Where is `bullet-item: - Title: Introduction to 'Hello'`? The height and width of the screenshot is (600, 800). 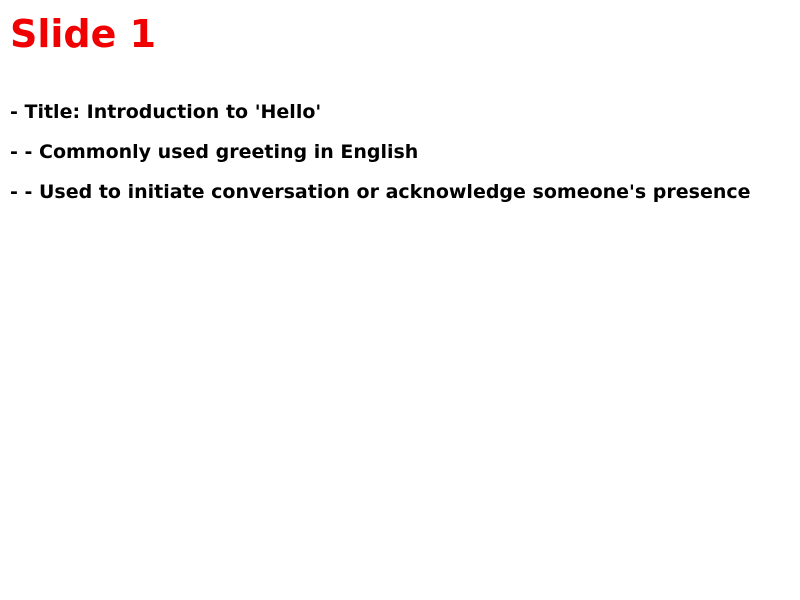 bullet-item: - Title: Introduction to 'Hello' is located at coordinates (166, 112).